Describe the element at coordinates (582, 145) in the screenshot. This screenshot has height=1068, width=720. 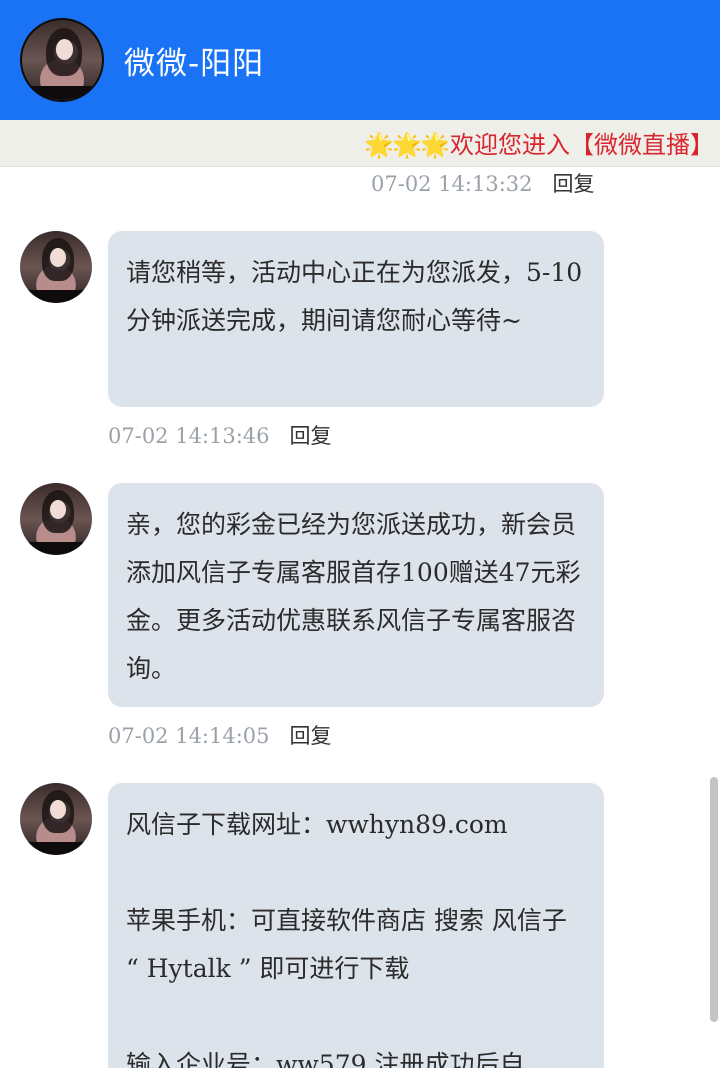
I see `announcement-label: 欢迎您进入【微微直播】` at that location.